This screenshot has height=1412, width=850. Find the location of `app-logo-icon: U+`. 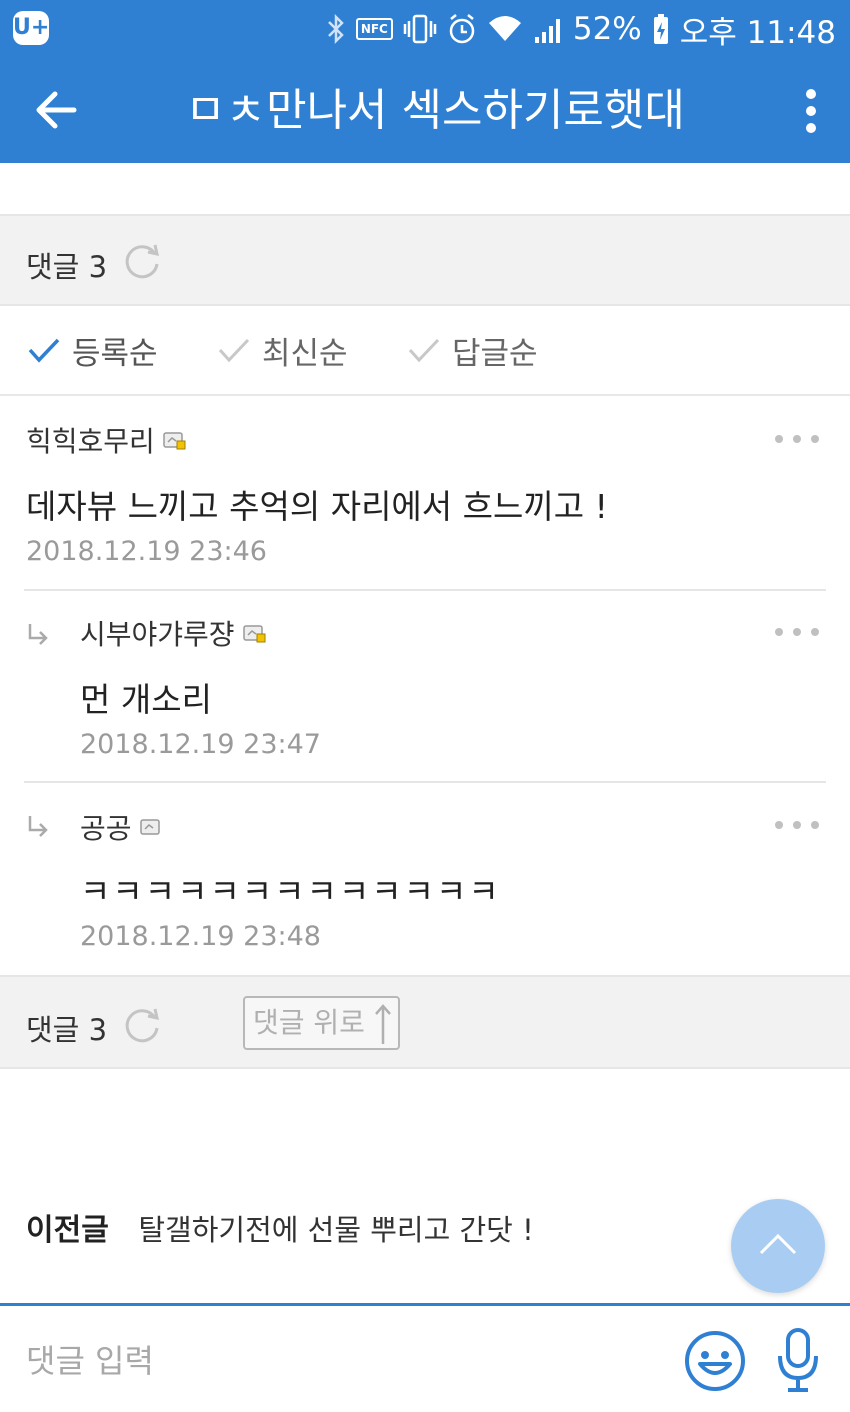

app-logo-icon: U+ is located at coordinates (31, 28).